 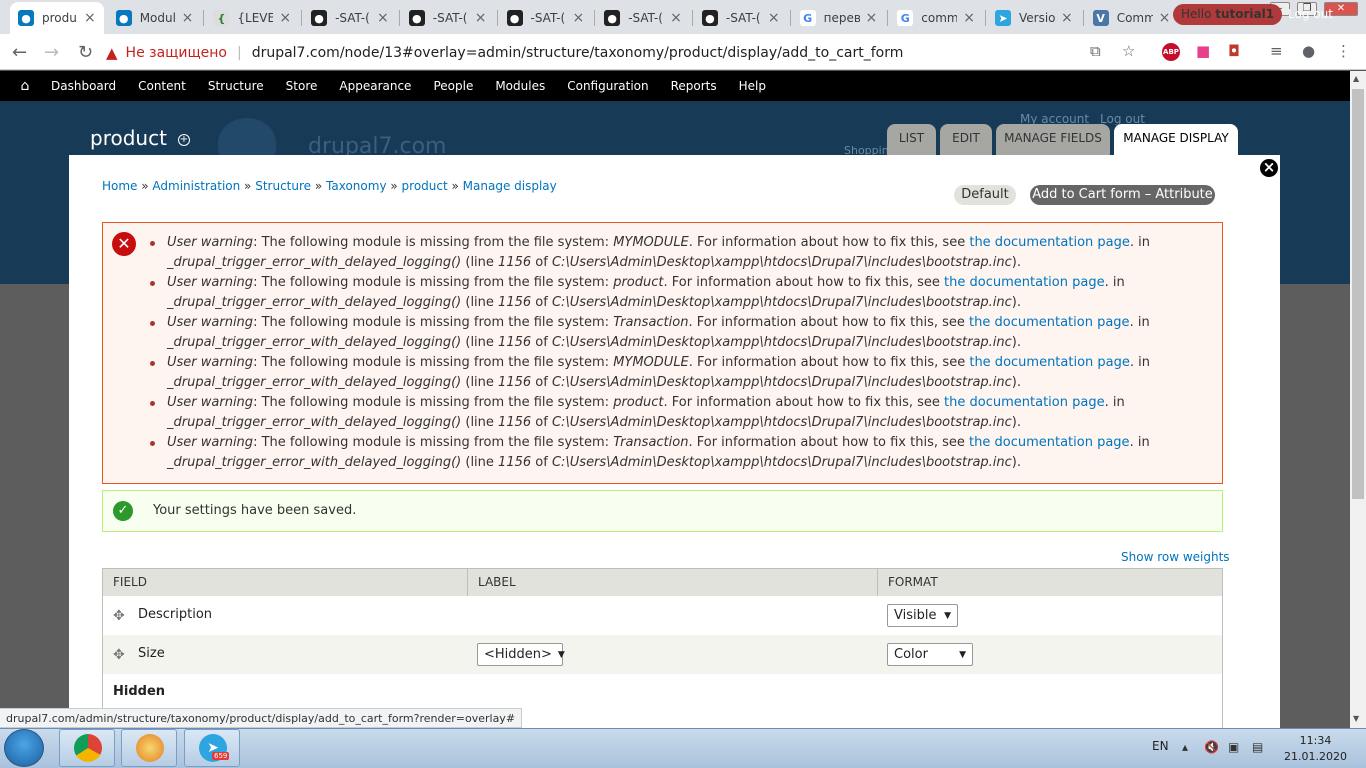 What do you see at coordinates (1185, 747) in the screenshot?
I see `tray-expand-icon: ▴` at bounding box center [1185, 747].